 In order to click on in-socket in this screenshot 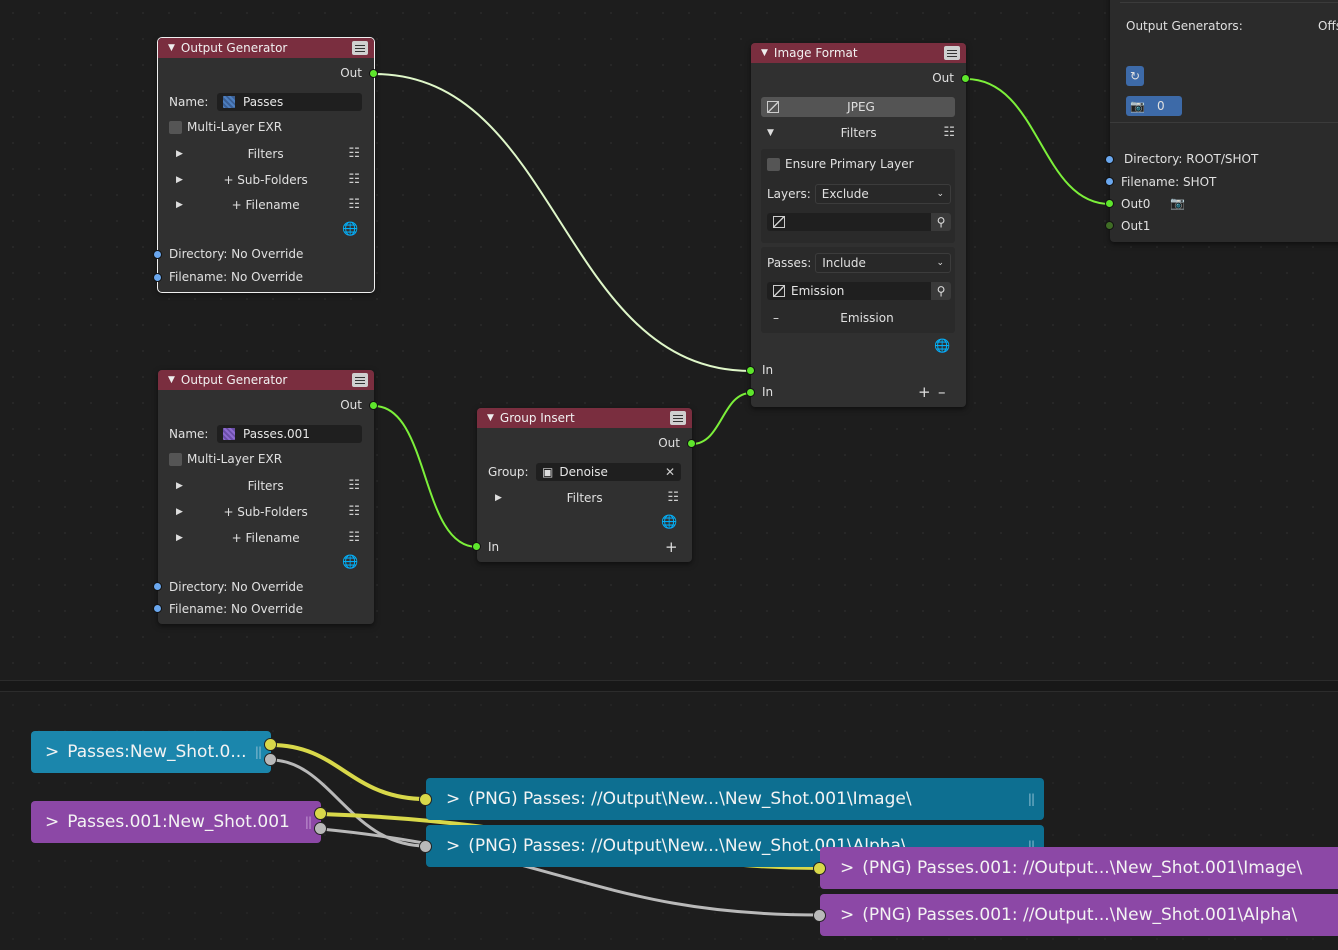, I will do `click(476, 546)`.